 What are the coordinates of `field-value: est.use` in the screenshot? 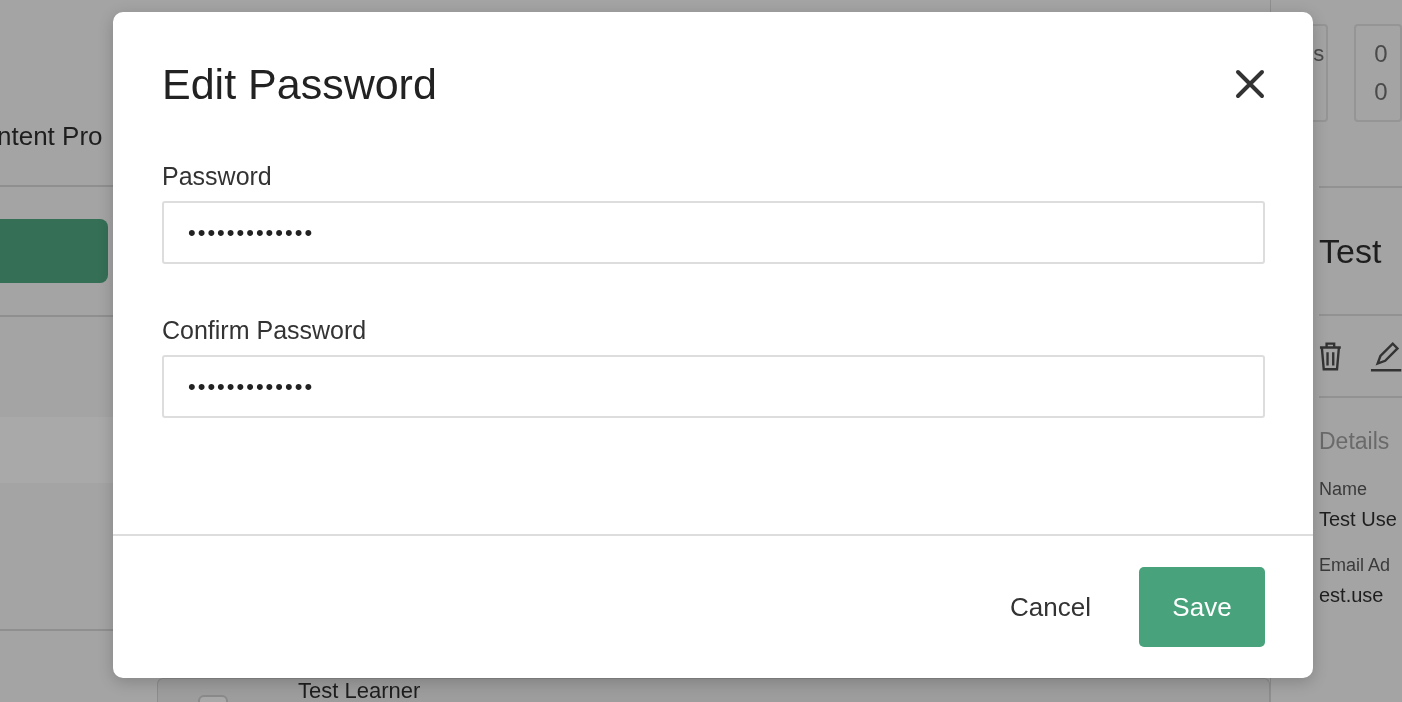 It's located at (1352, 595).